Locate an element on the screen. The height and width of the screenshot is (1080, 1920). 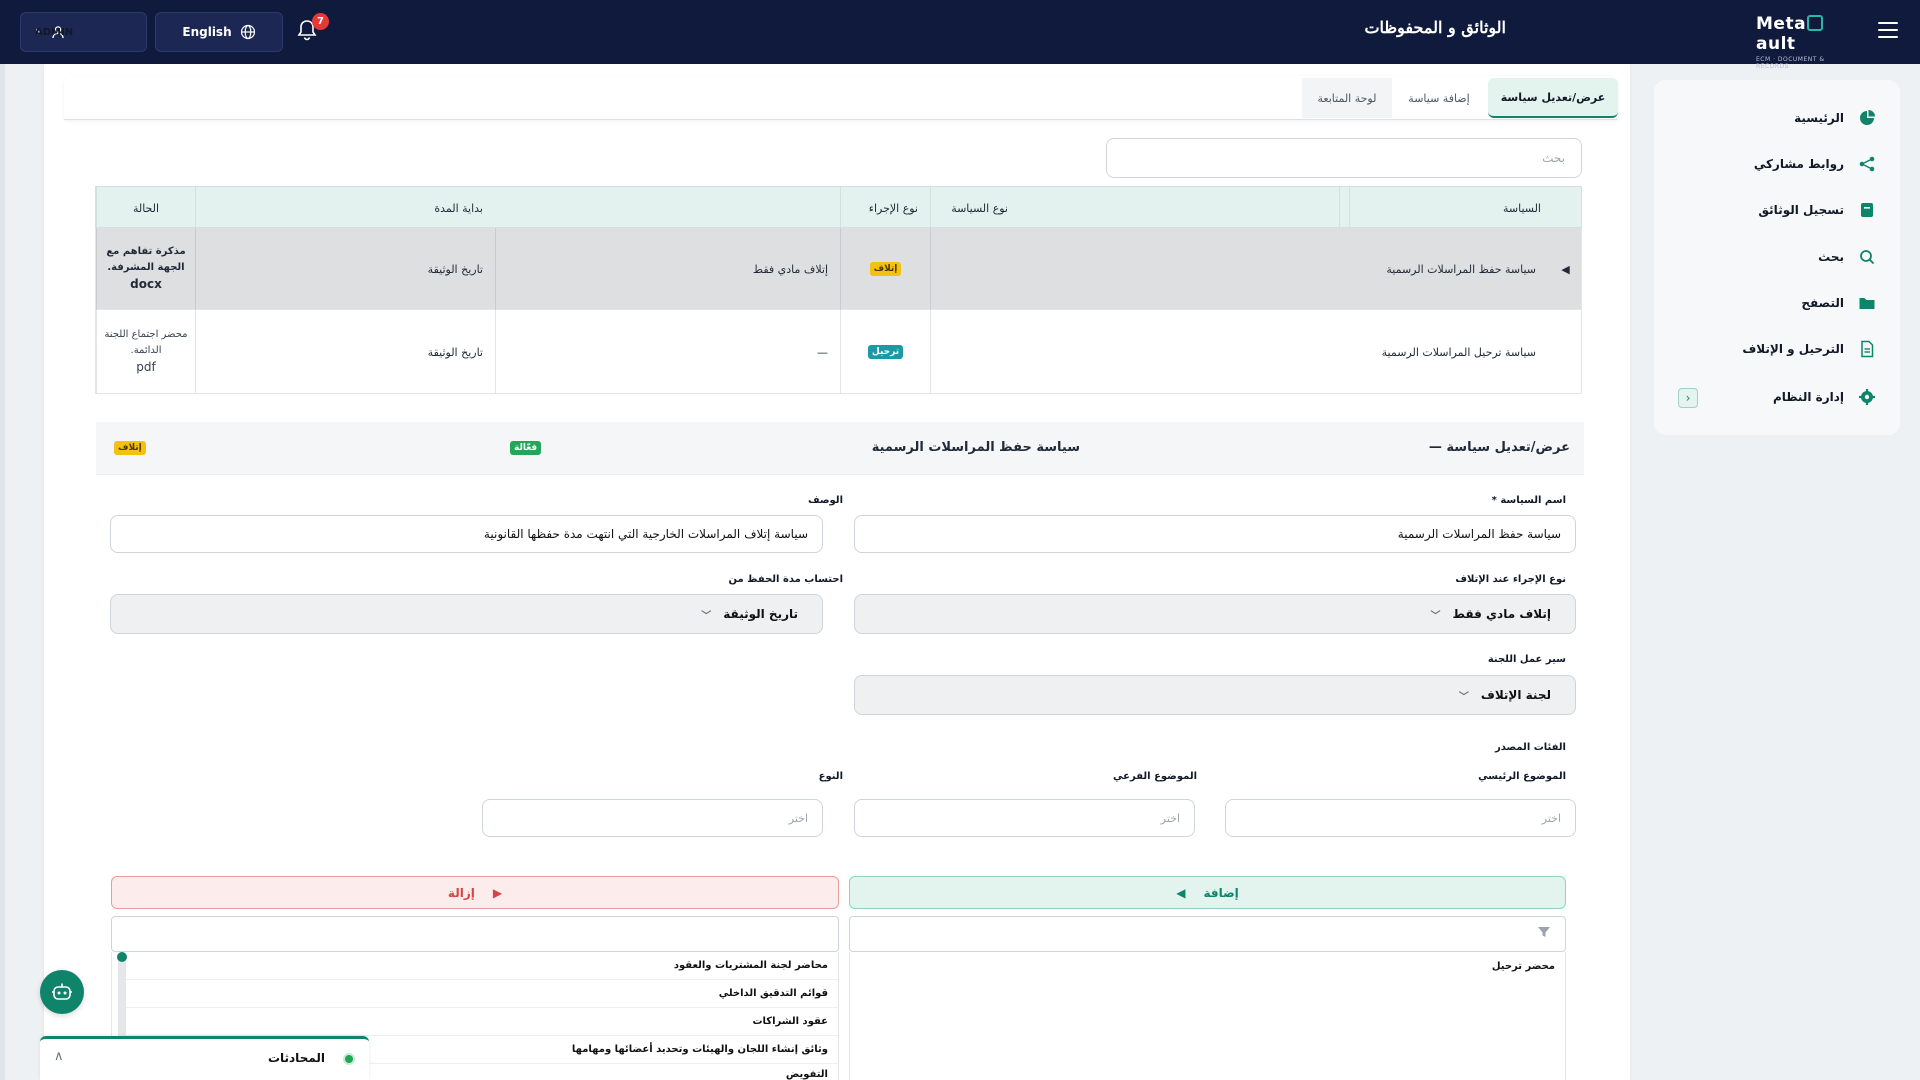
search-icon is located at coordinates (1867, 257).